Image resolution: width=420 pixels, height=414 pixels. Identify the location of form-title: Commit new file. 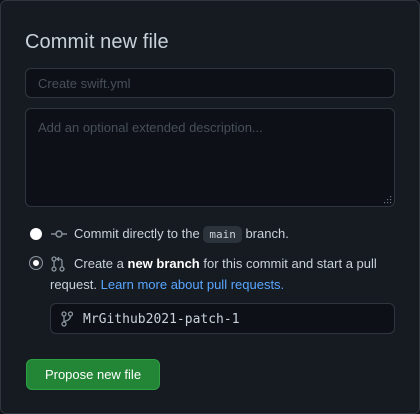
(97, 42).